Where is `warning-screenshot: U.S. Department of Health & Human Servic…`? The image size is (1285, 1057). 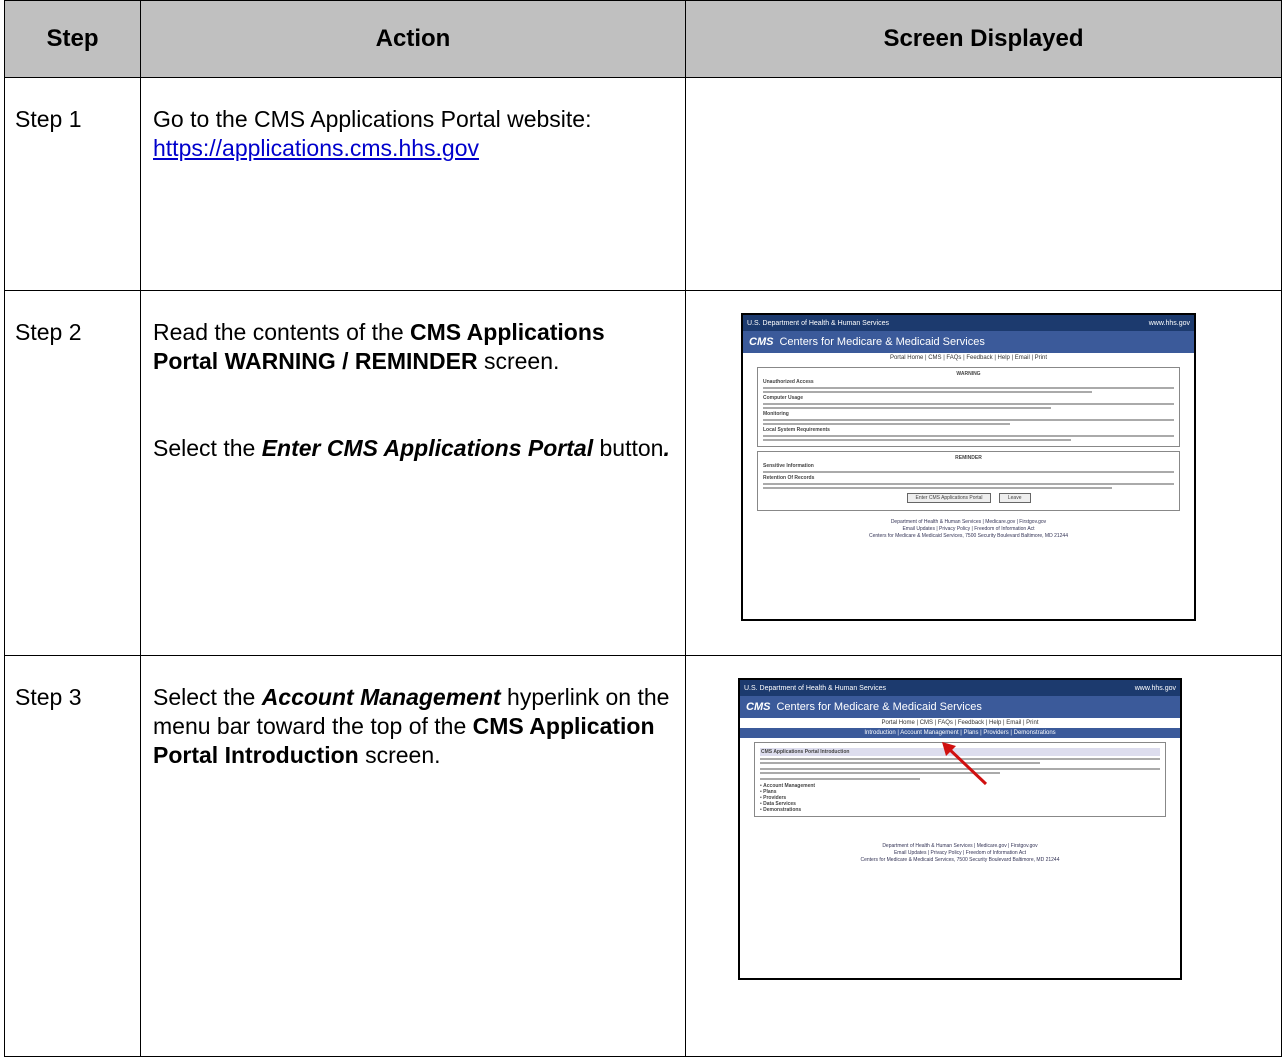 warning-screenshot: U.S. Department of Health & Human Servic… is located at coordinates (968, 467).